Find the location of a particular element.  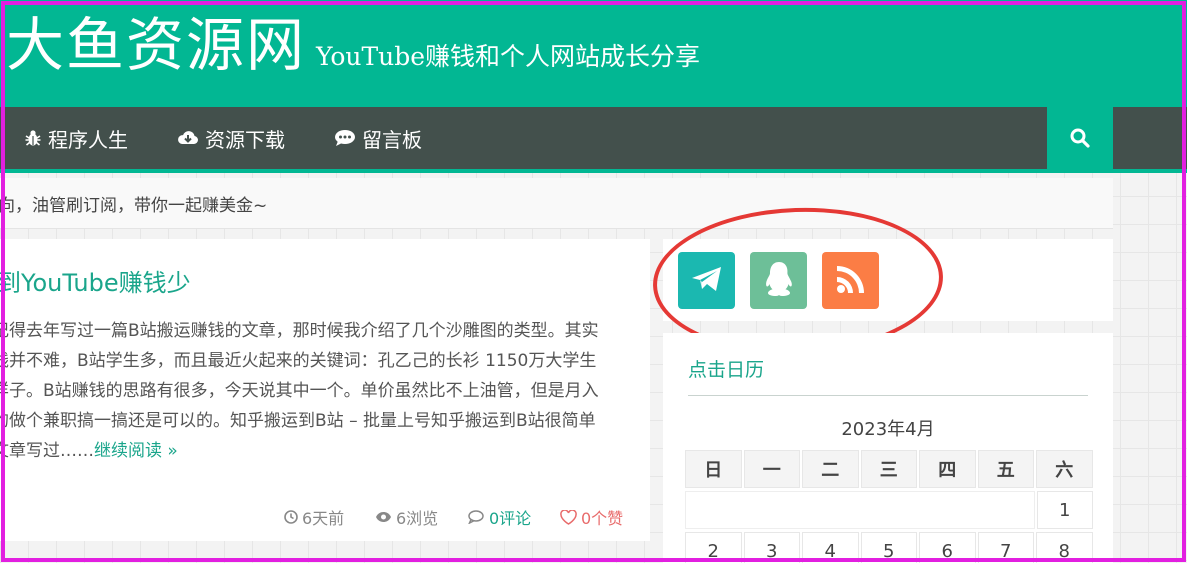

rss-button is located at coordinates (850, 280).